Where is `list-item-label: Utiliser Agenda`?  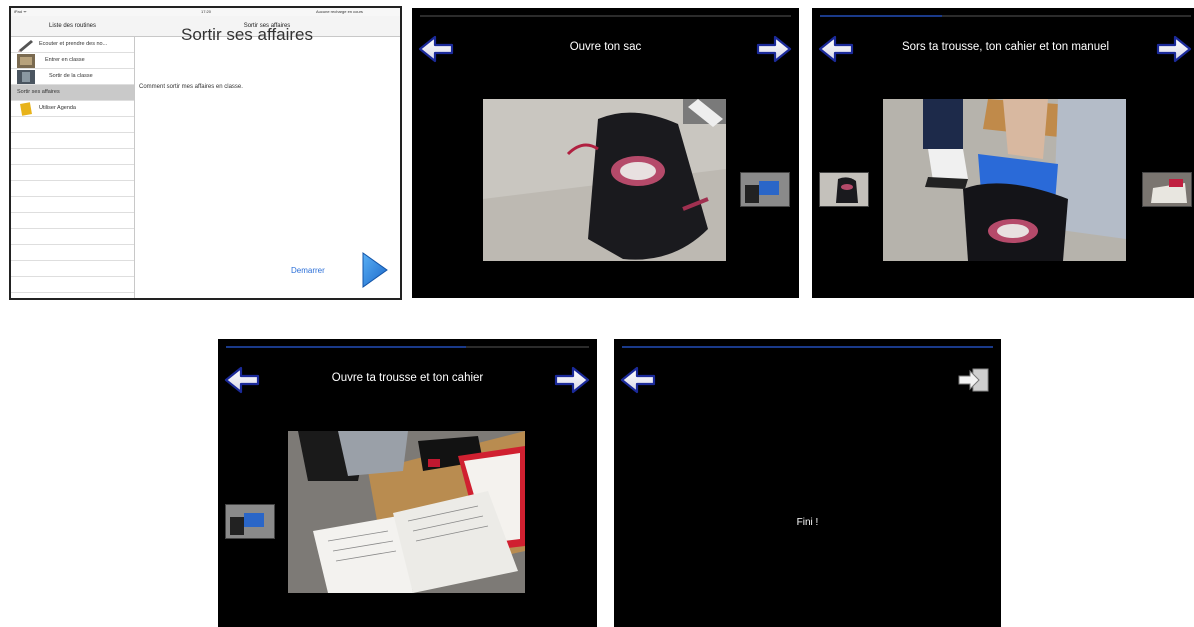 list-item-label: Utiliser Agenda is located at coordinates (57, 108).